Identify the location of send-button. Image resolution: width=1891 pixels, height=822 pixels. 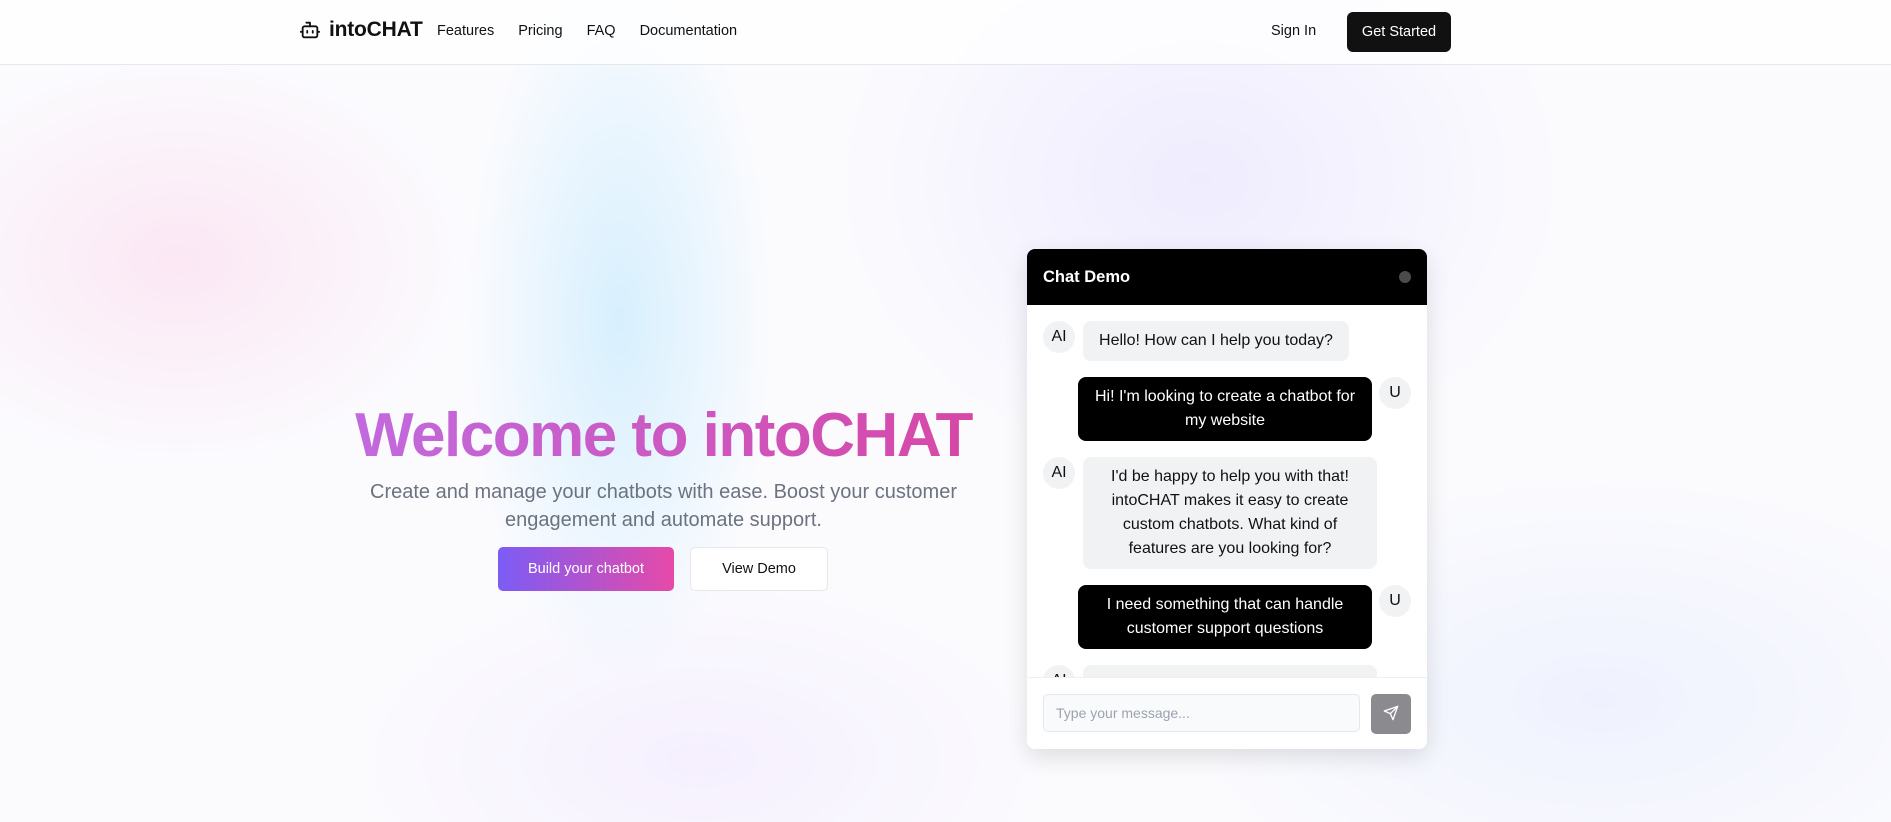
(1391, 714).